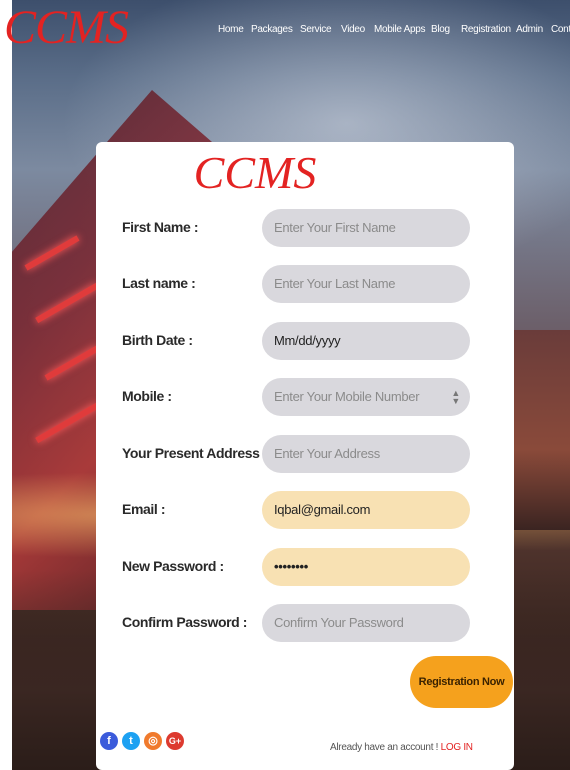 The width and height of the screenshot is (570, 770). Describe the element at coordinates (185, 622) in the screenshot. I see `confirm-password-label: Confirm Password :` at that location.